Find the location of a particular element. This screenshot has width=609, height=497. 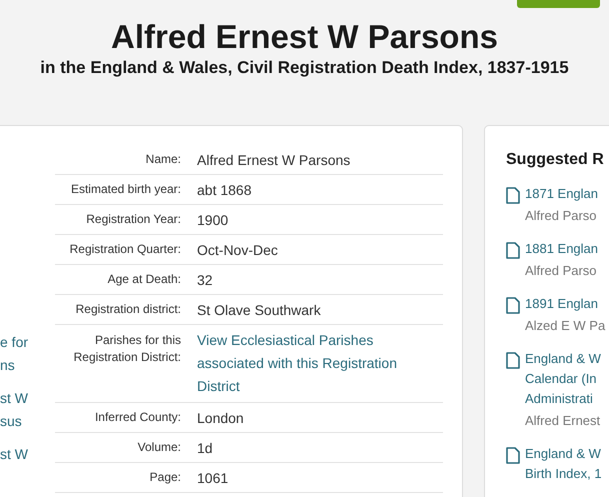

record-link: st W is located at coordinates (27, 454).